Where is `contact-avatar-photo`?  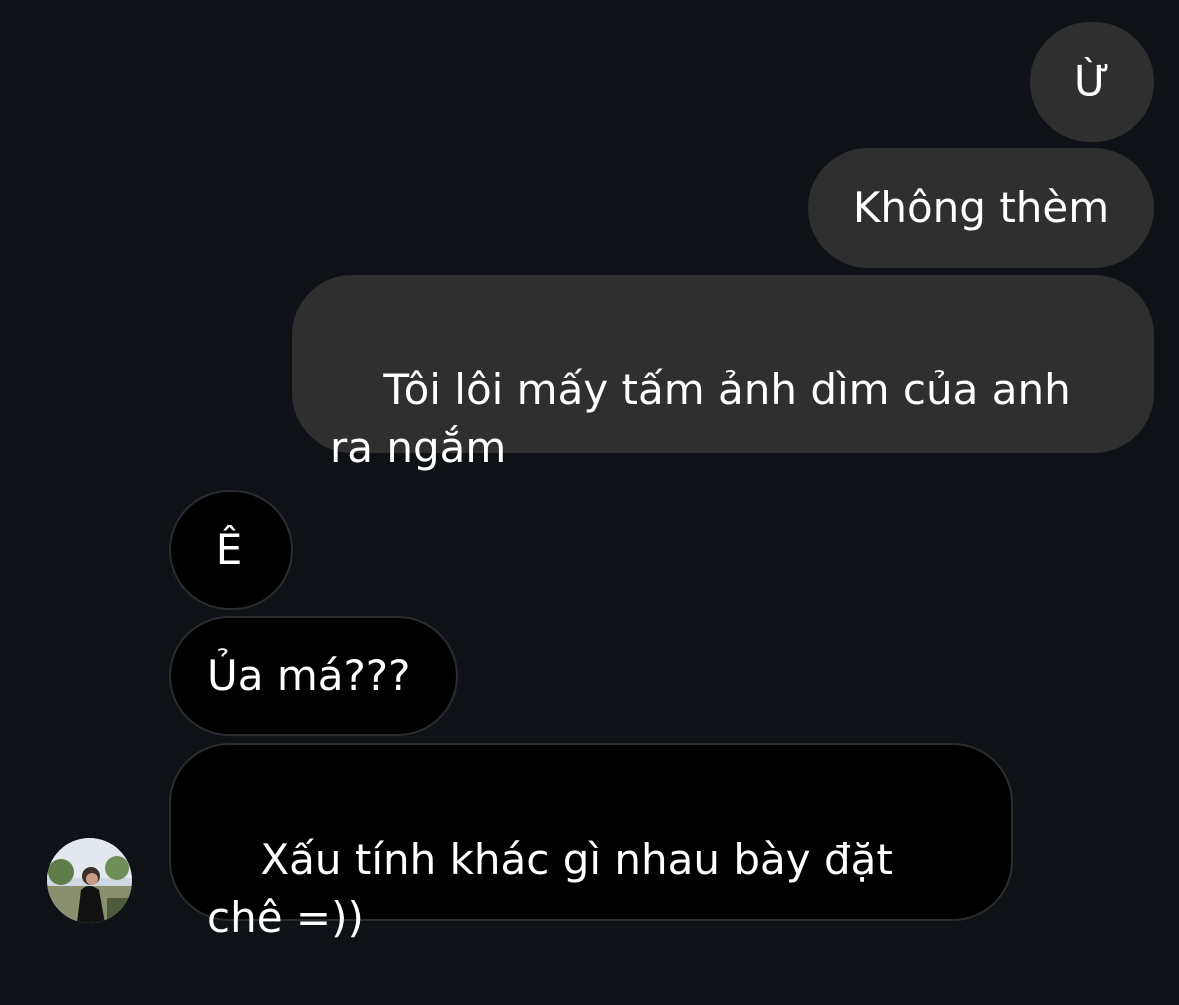 contact-avatar-photo is located at coordinates (89, 880).